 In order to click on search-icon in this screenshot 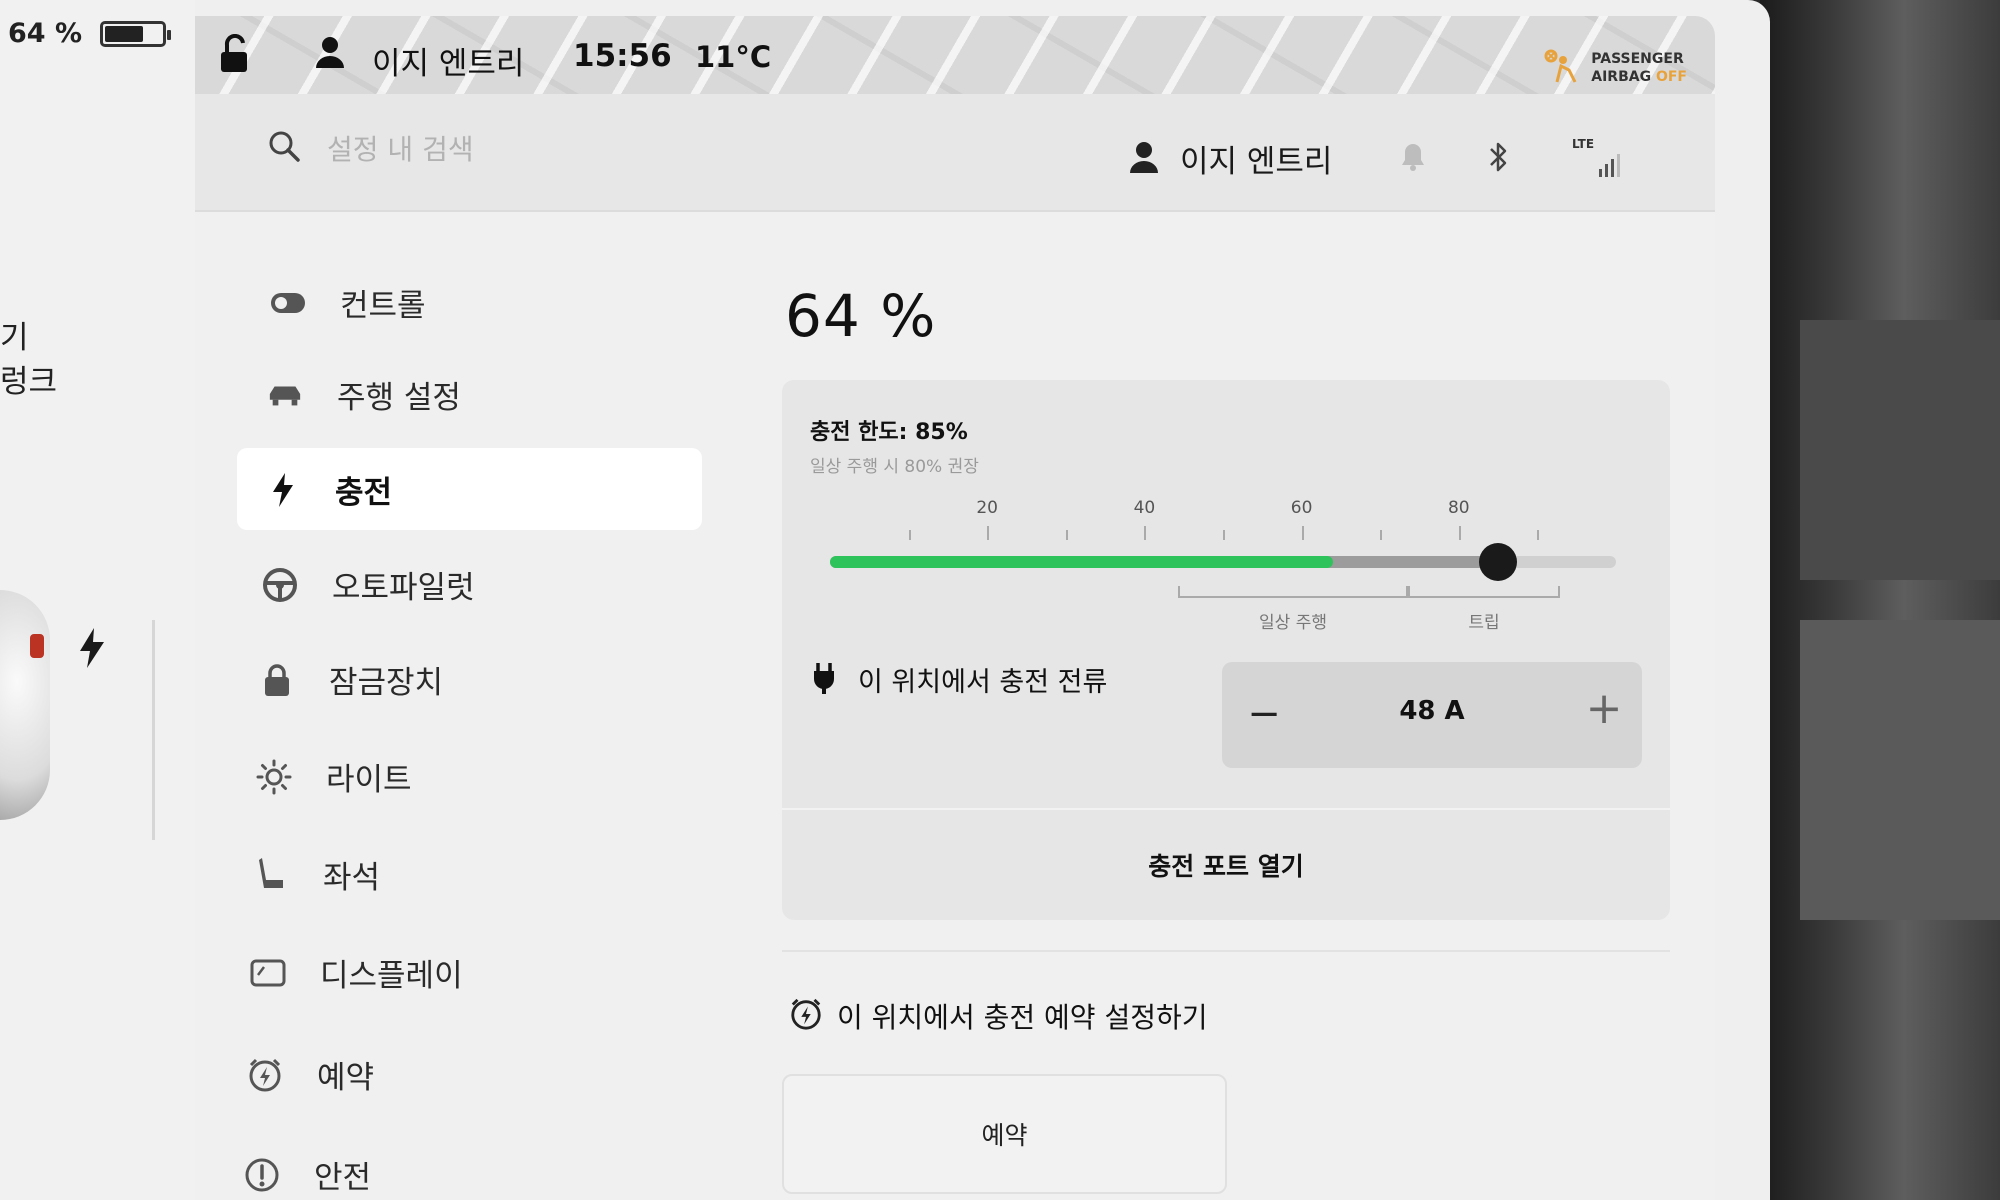, I will do `click(284, 148)`.